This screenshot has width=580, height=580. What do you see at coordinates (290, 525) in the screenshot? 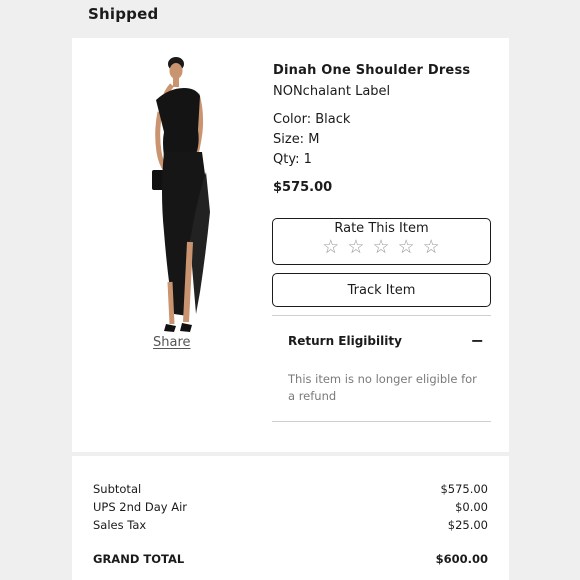
I see `tax-row: Sales Tax $25.00` at bounding box center [290, 525].